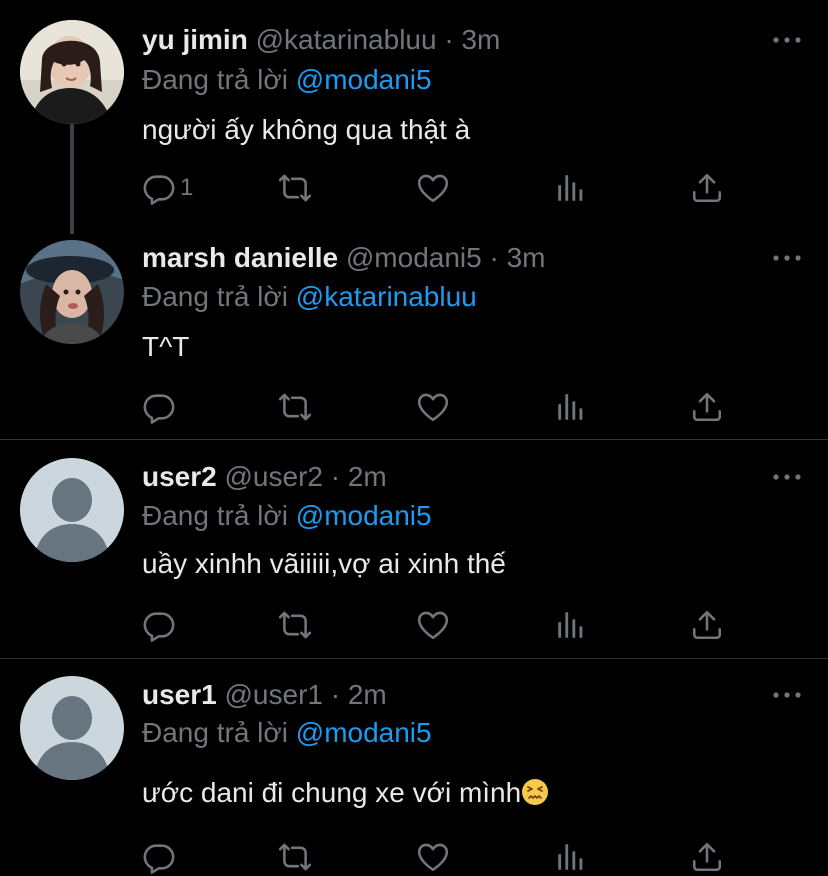 The width and height of the screenshot is (828, 876). Describe the element at coordinates (344, 258) in the screenshot. I see `tweet-header: marsh danielle @modani5 · 3m` at that location.